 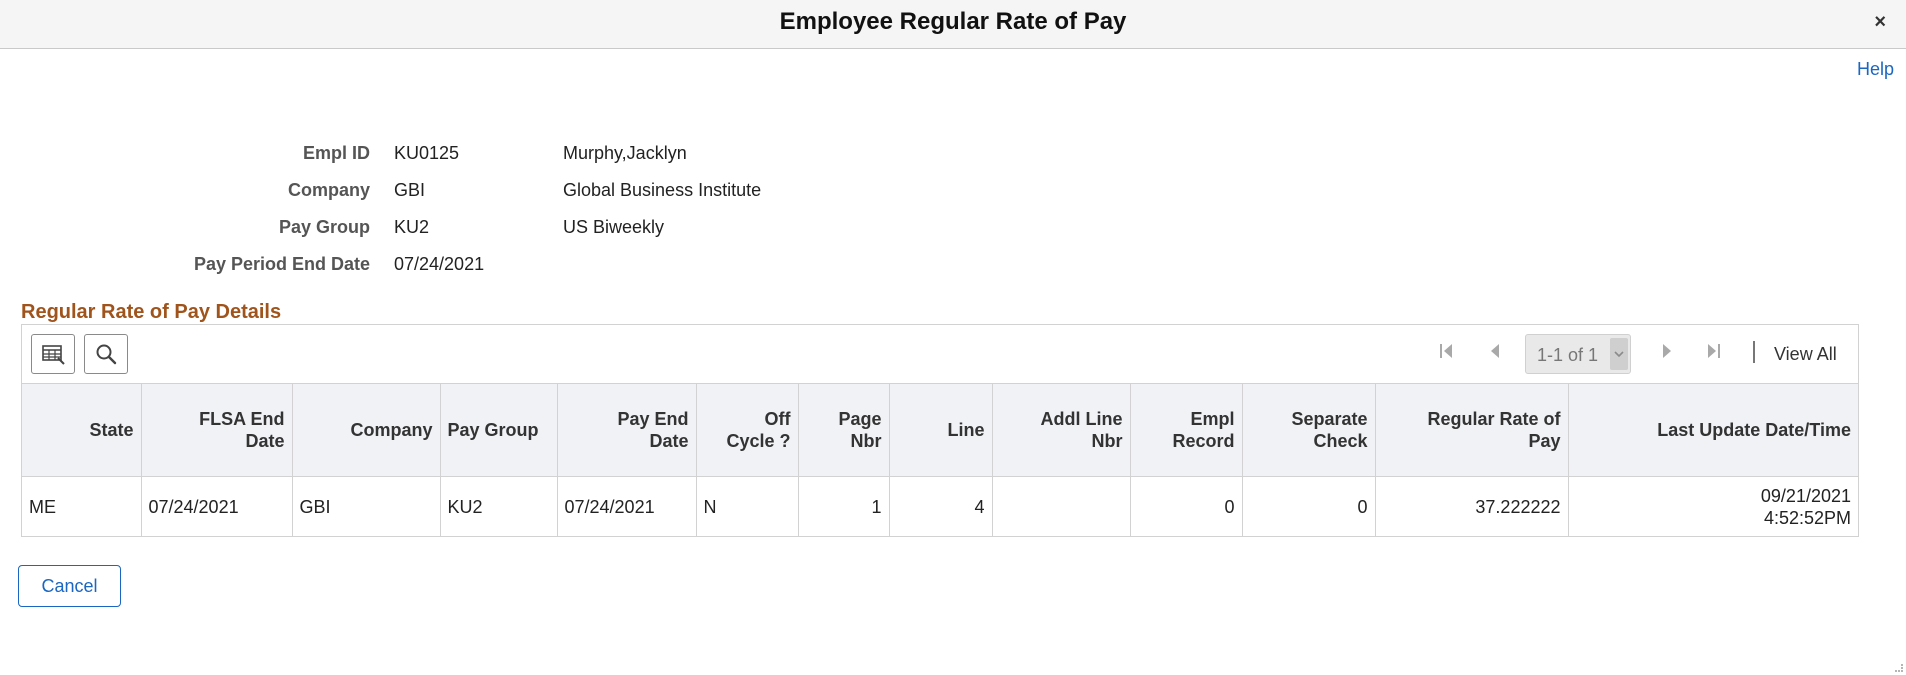 I want to click on cell-last-update: 09/21/2021 4:52:52PM, so click(x=1713, y=506).